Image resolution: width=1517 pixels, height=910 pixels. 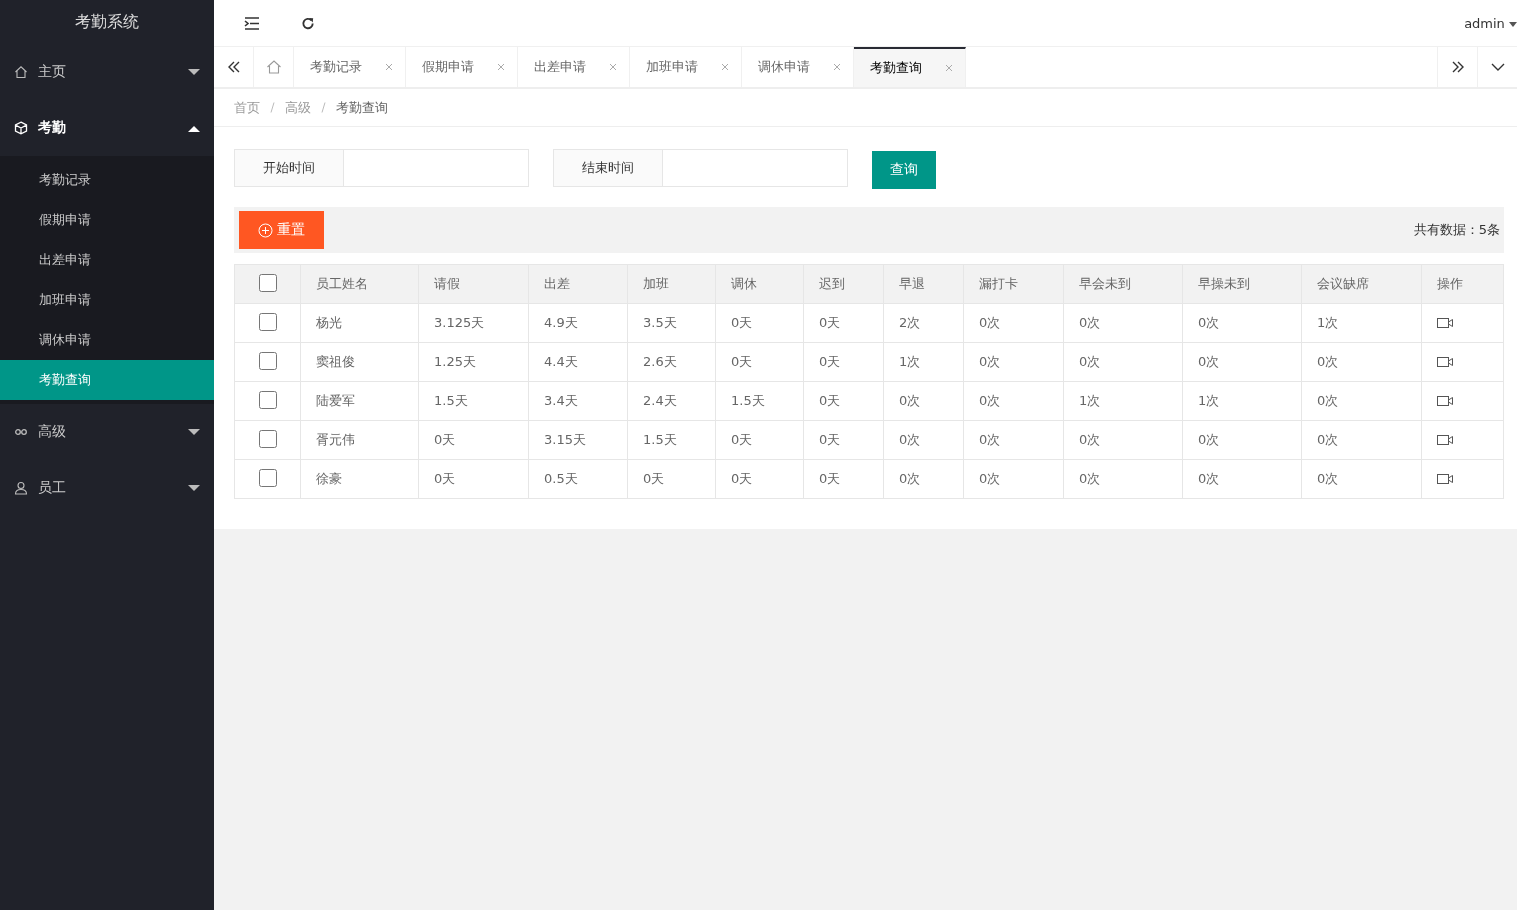 What do you see at coordinates (329, 478) in the screenshot?
I see `table-cell: 徐豪` at bounding box center [329, 478].